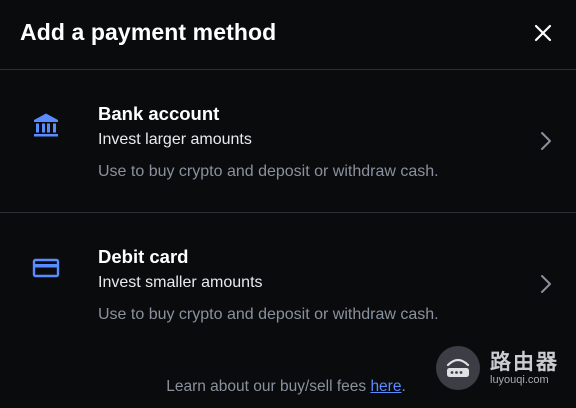 The width and height of the screenshot is (576, 408). What do you see at coordinates (143, 256) in the screenshot?
I see `option-name: Debit card` at bounding box center [143, 256].